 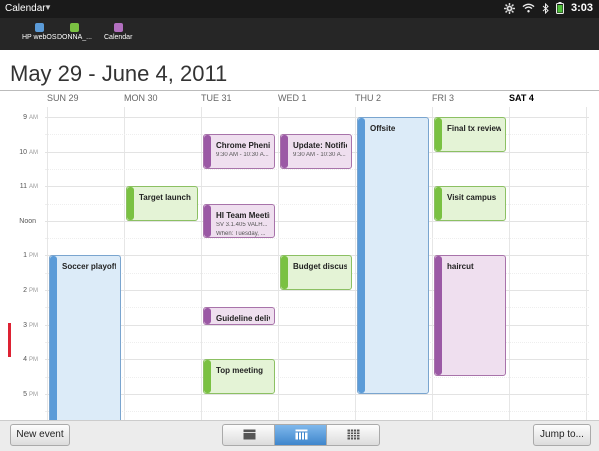 I want to click on day-header: MON 30, so click(x=141, y=98).